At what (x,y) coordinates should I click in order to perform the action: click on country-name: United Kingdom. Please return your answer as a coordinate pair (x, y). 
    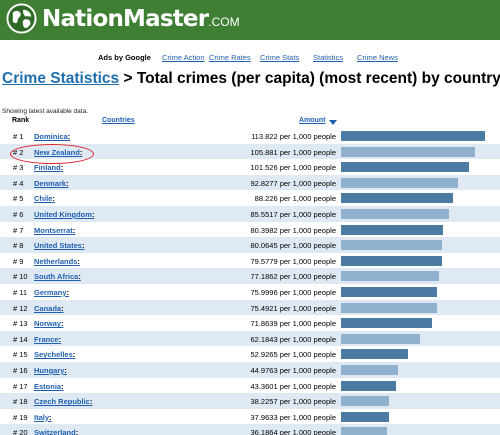
    Looking at the image, I should click on (63, 214).